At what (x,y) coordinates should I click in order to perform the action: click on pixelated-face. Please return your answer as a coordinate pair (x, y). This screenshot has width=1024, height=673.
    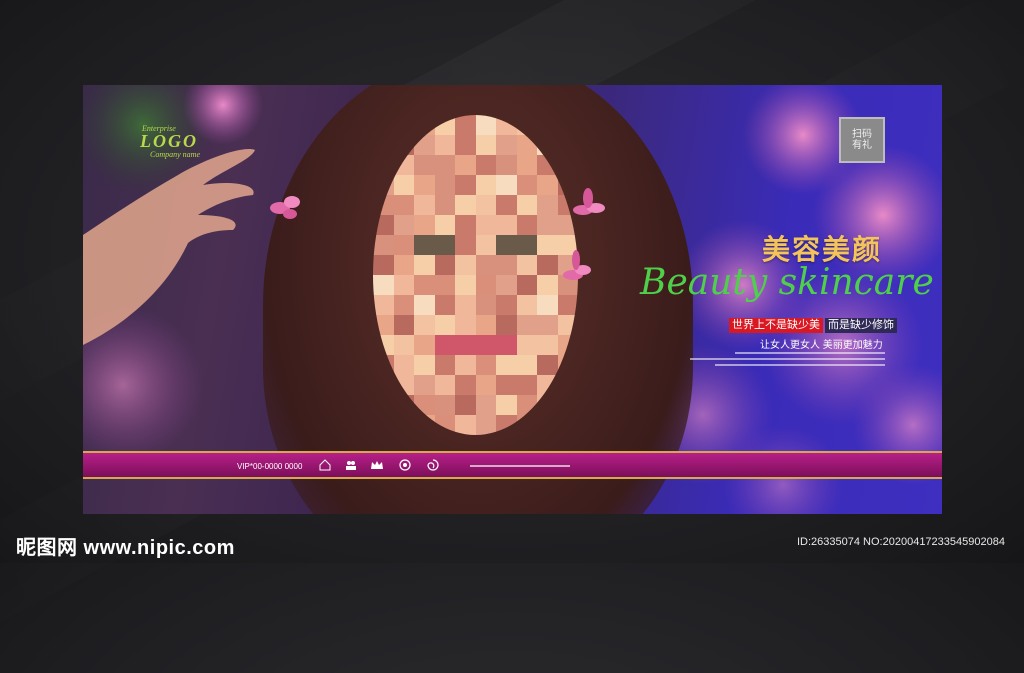
    Looking at the image, I should click on (475, 275).